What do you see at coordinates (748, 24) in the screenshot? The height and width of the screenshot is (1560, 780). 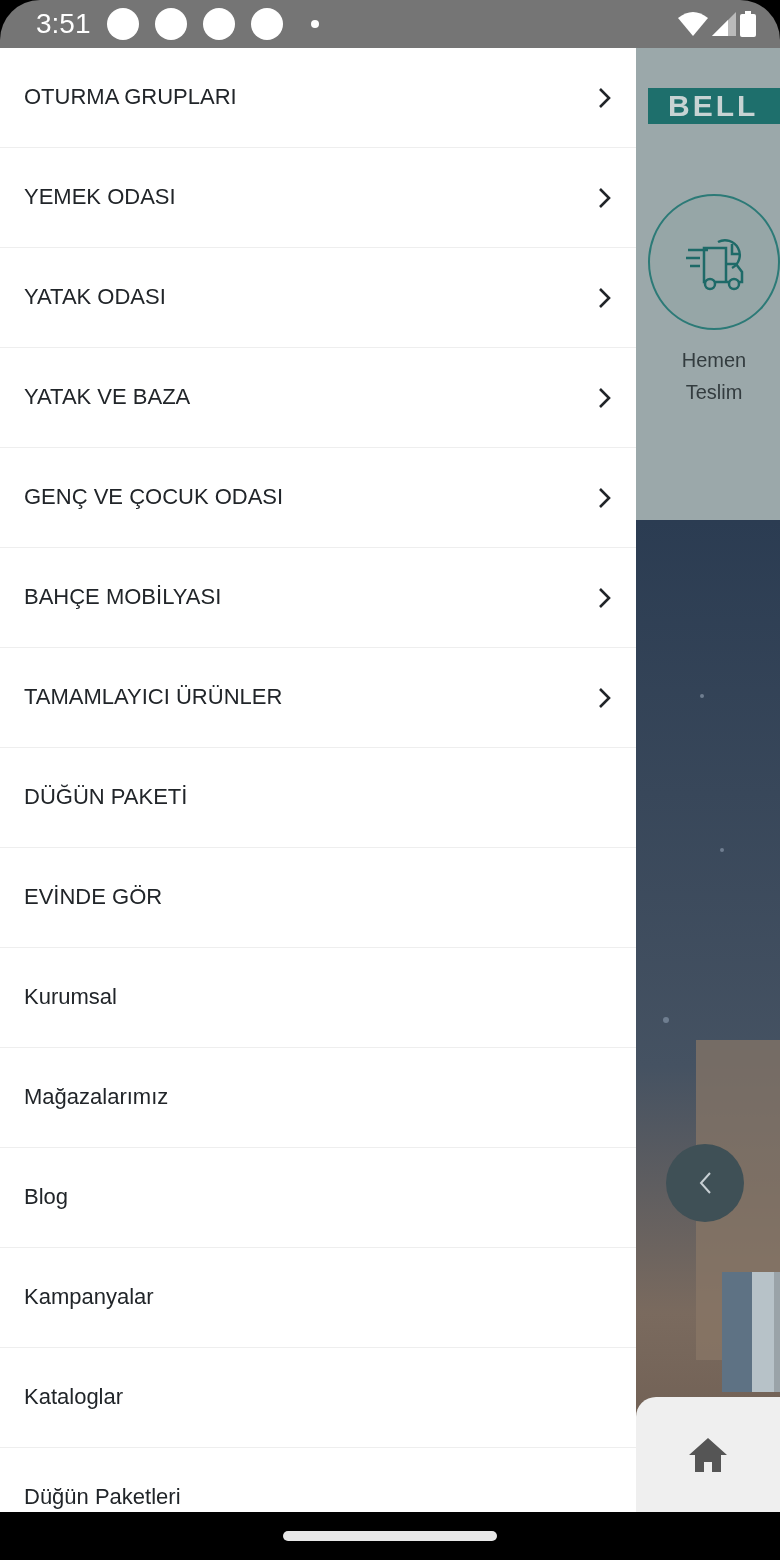 I see `battery-icon` at bounding box center [748, 24].